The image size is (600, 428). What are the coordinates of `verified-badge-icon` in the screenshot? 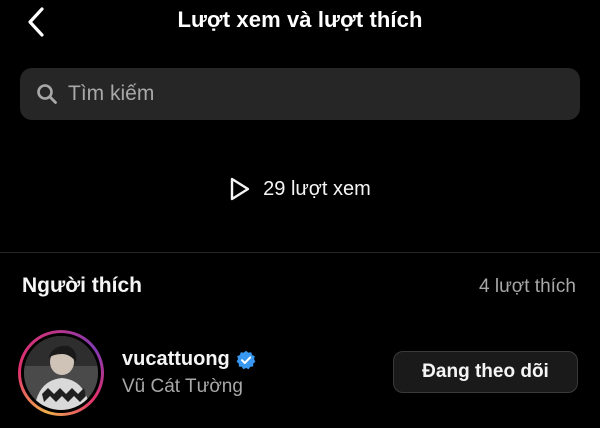 It's located at (246, 359).